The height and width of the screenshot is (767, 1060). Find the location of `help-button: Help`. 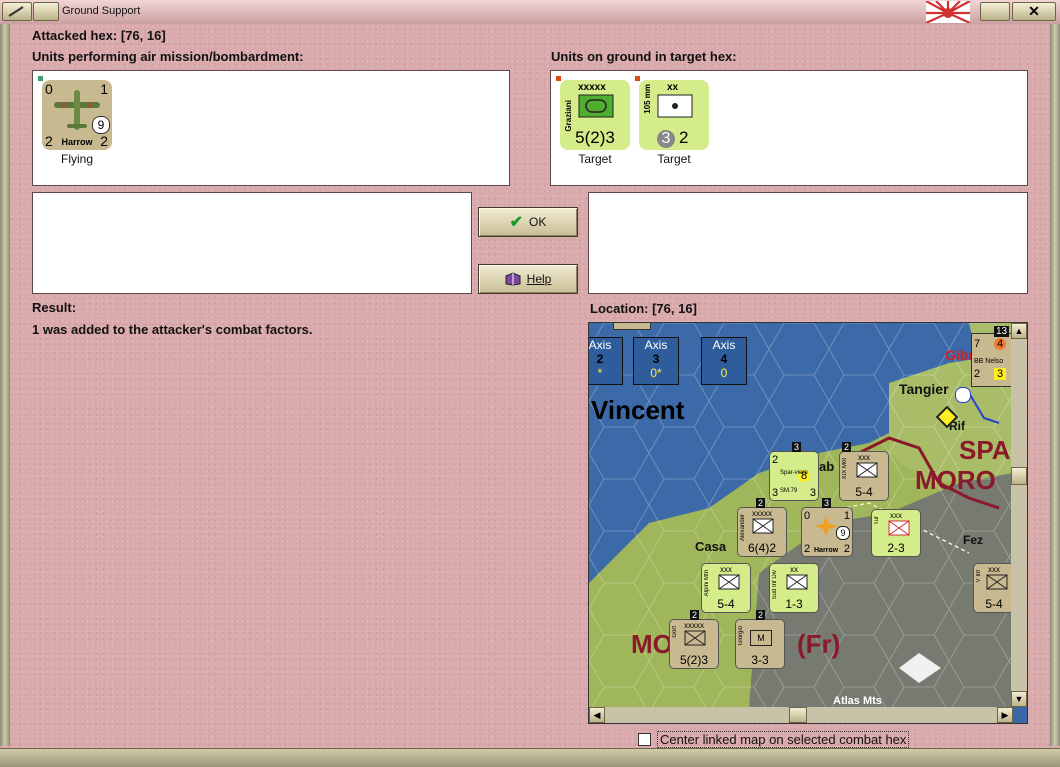

help-button: Help is located at coordinates (528, 279).